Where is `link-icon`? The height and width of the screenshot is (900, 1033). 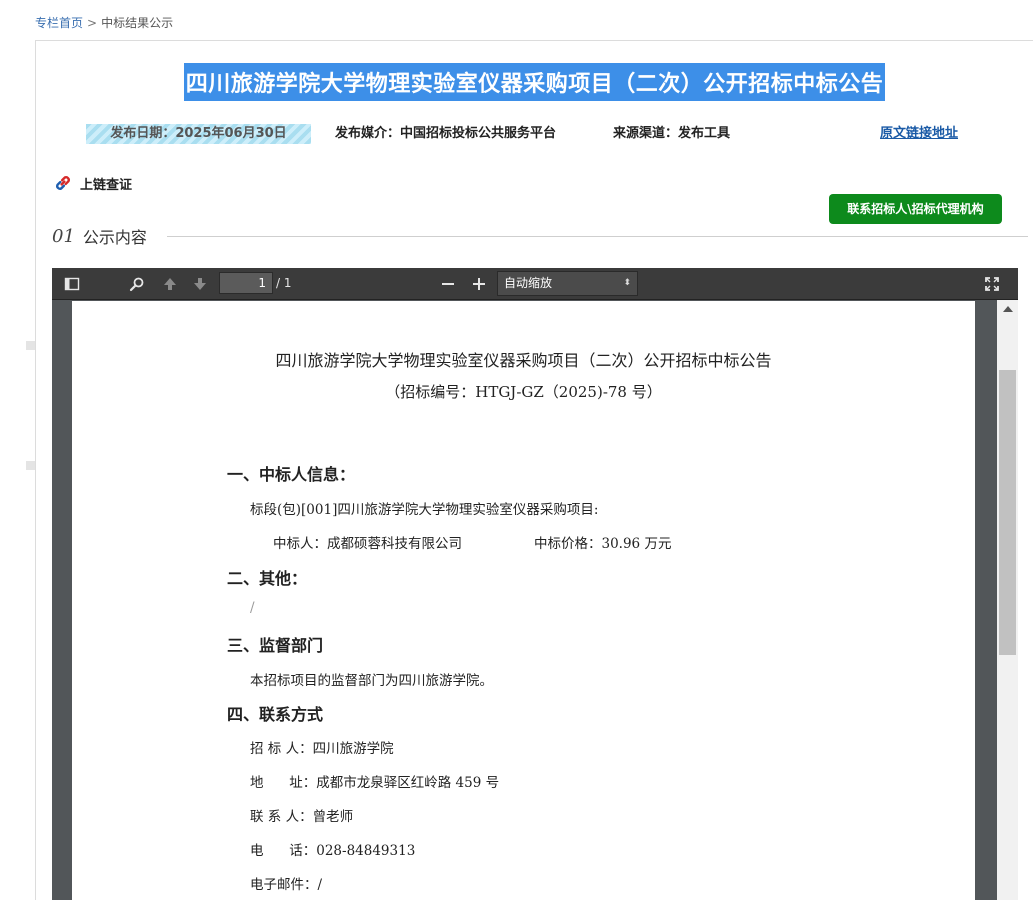 link-icon is located at coordinates (63, 183).